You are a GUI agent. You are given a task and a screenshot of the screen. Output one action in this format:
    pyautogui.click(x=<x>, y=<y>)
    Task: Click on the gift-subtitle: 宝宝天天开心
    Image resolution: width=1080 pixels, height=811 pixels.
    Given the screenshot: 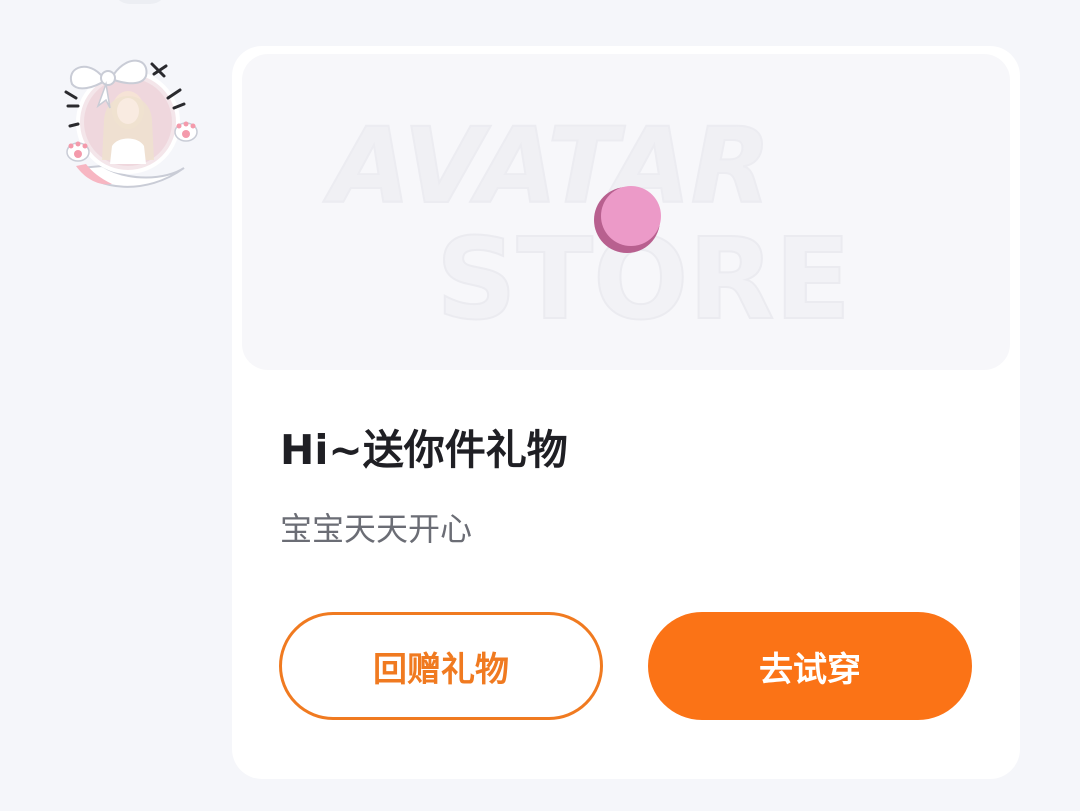 What is the action you would take?
    pyautogui.click(x=376, y=529)
    